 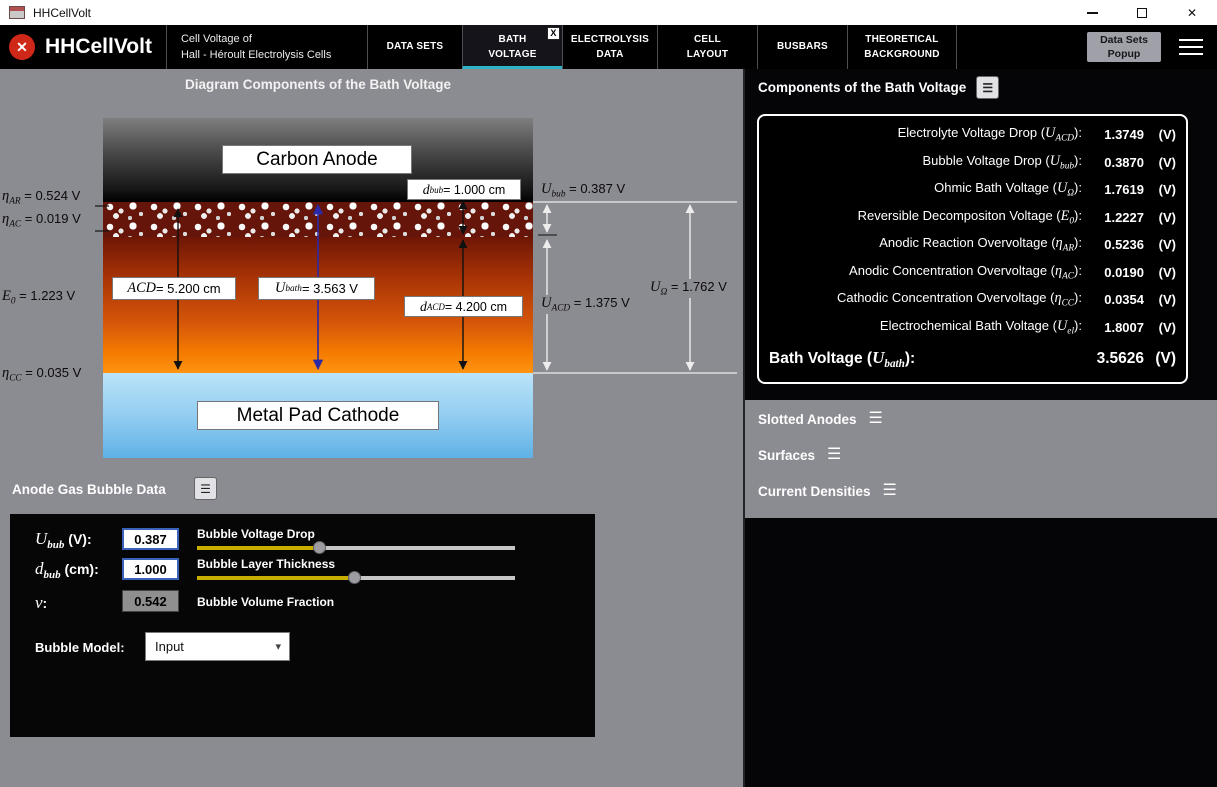 I want to click on app-logo: ✕, so click(x=22, y=47).